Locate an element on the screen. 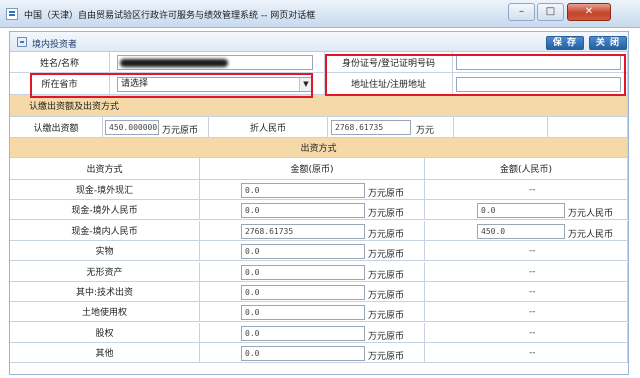 The height and width of the screenshot is (378, 640). rmb-amount-input: 450.0 is located at coordinates (521, 231).